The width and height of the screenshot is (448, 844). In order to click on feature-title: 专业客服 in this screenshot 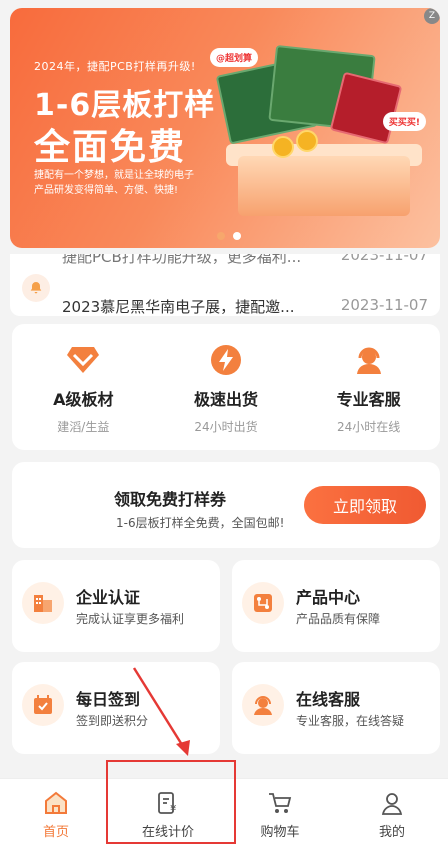, I will do `click(368, 399)`.